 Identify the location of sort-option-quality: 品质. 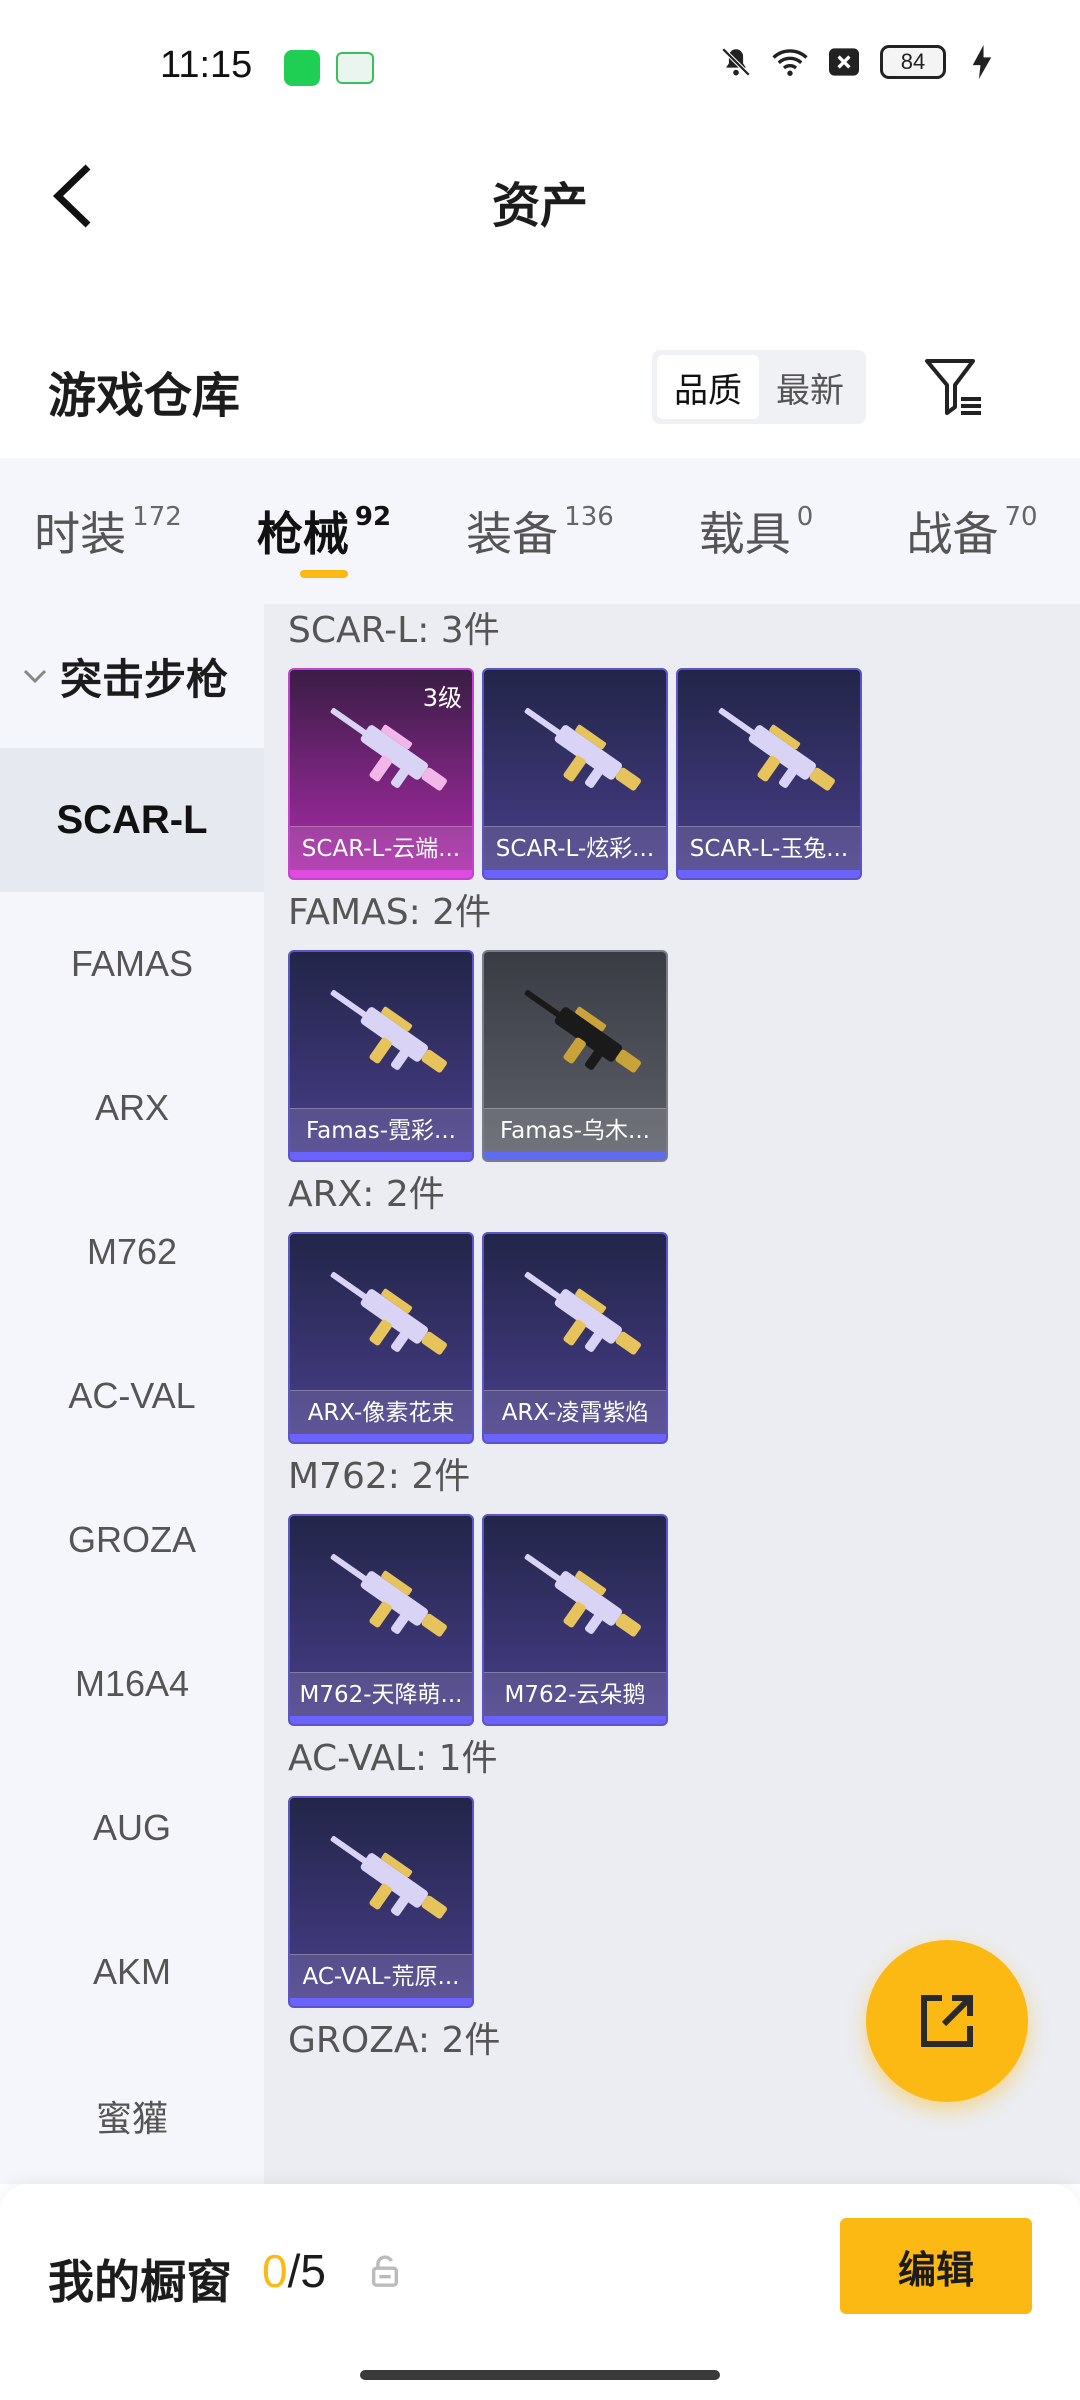
(708, 387).